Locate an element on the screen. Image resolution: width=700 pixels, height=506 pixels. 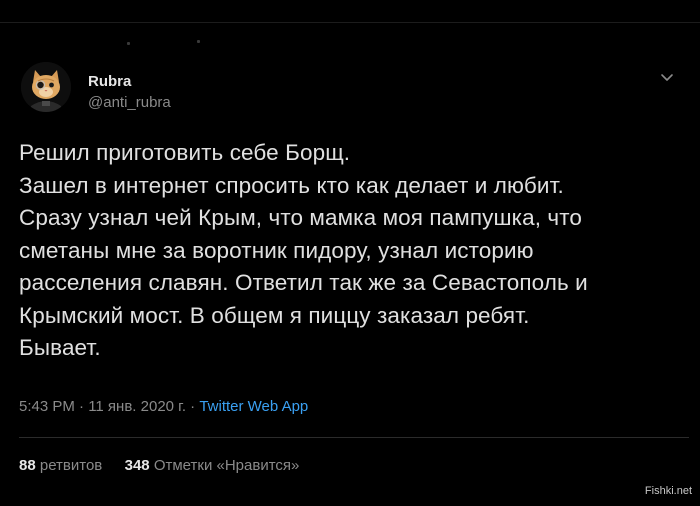
tweet-line: Бывает. is located at coordinates (60, 347).